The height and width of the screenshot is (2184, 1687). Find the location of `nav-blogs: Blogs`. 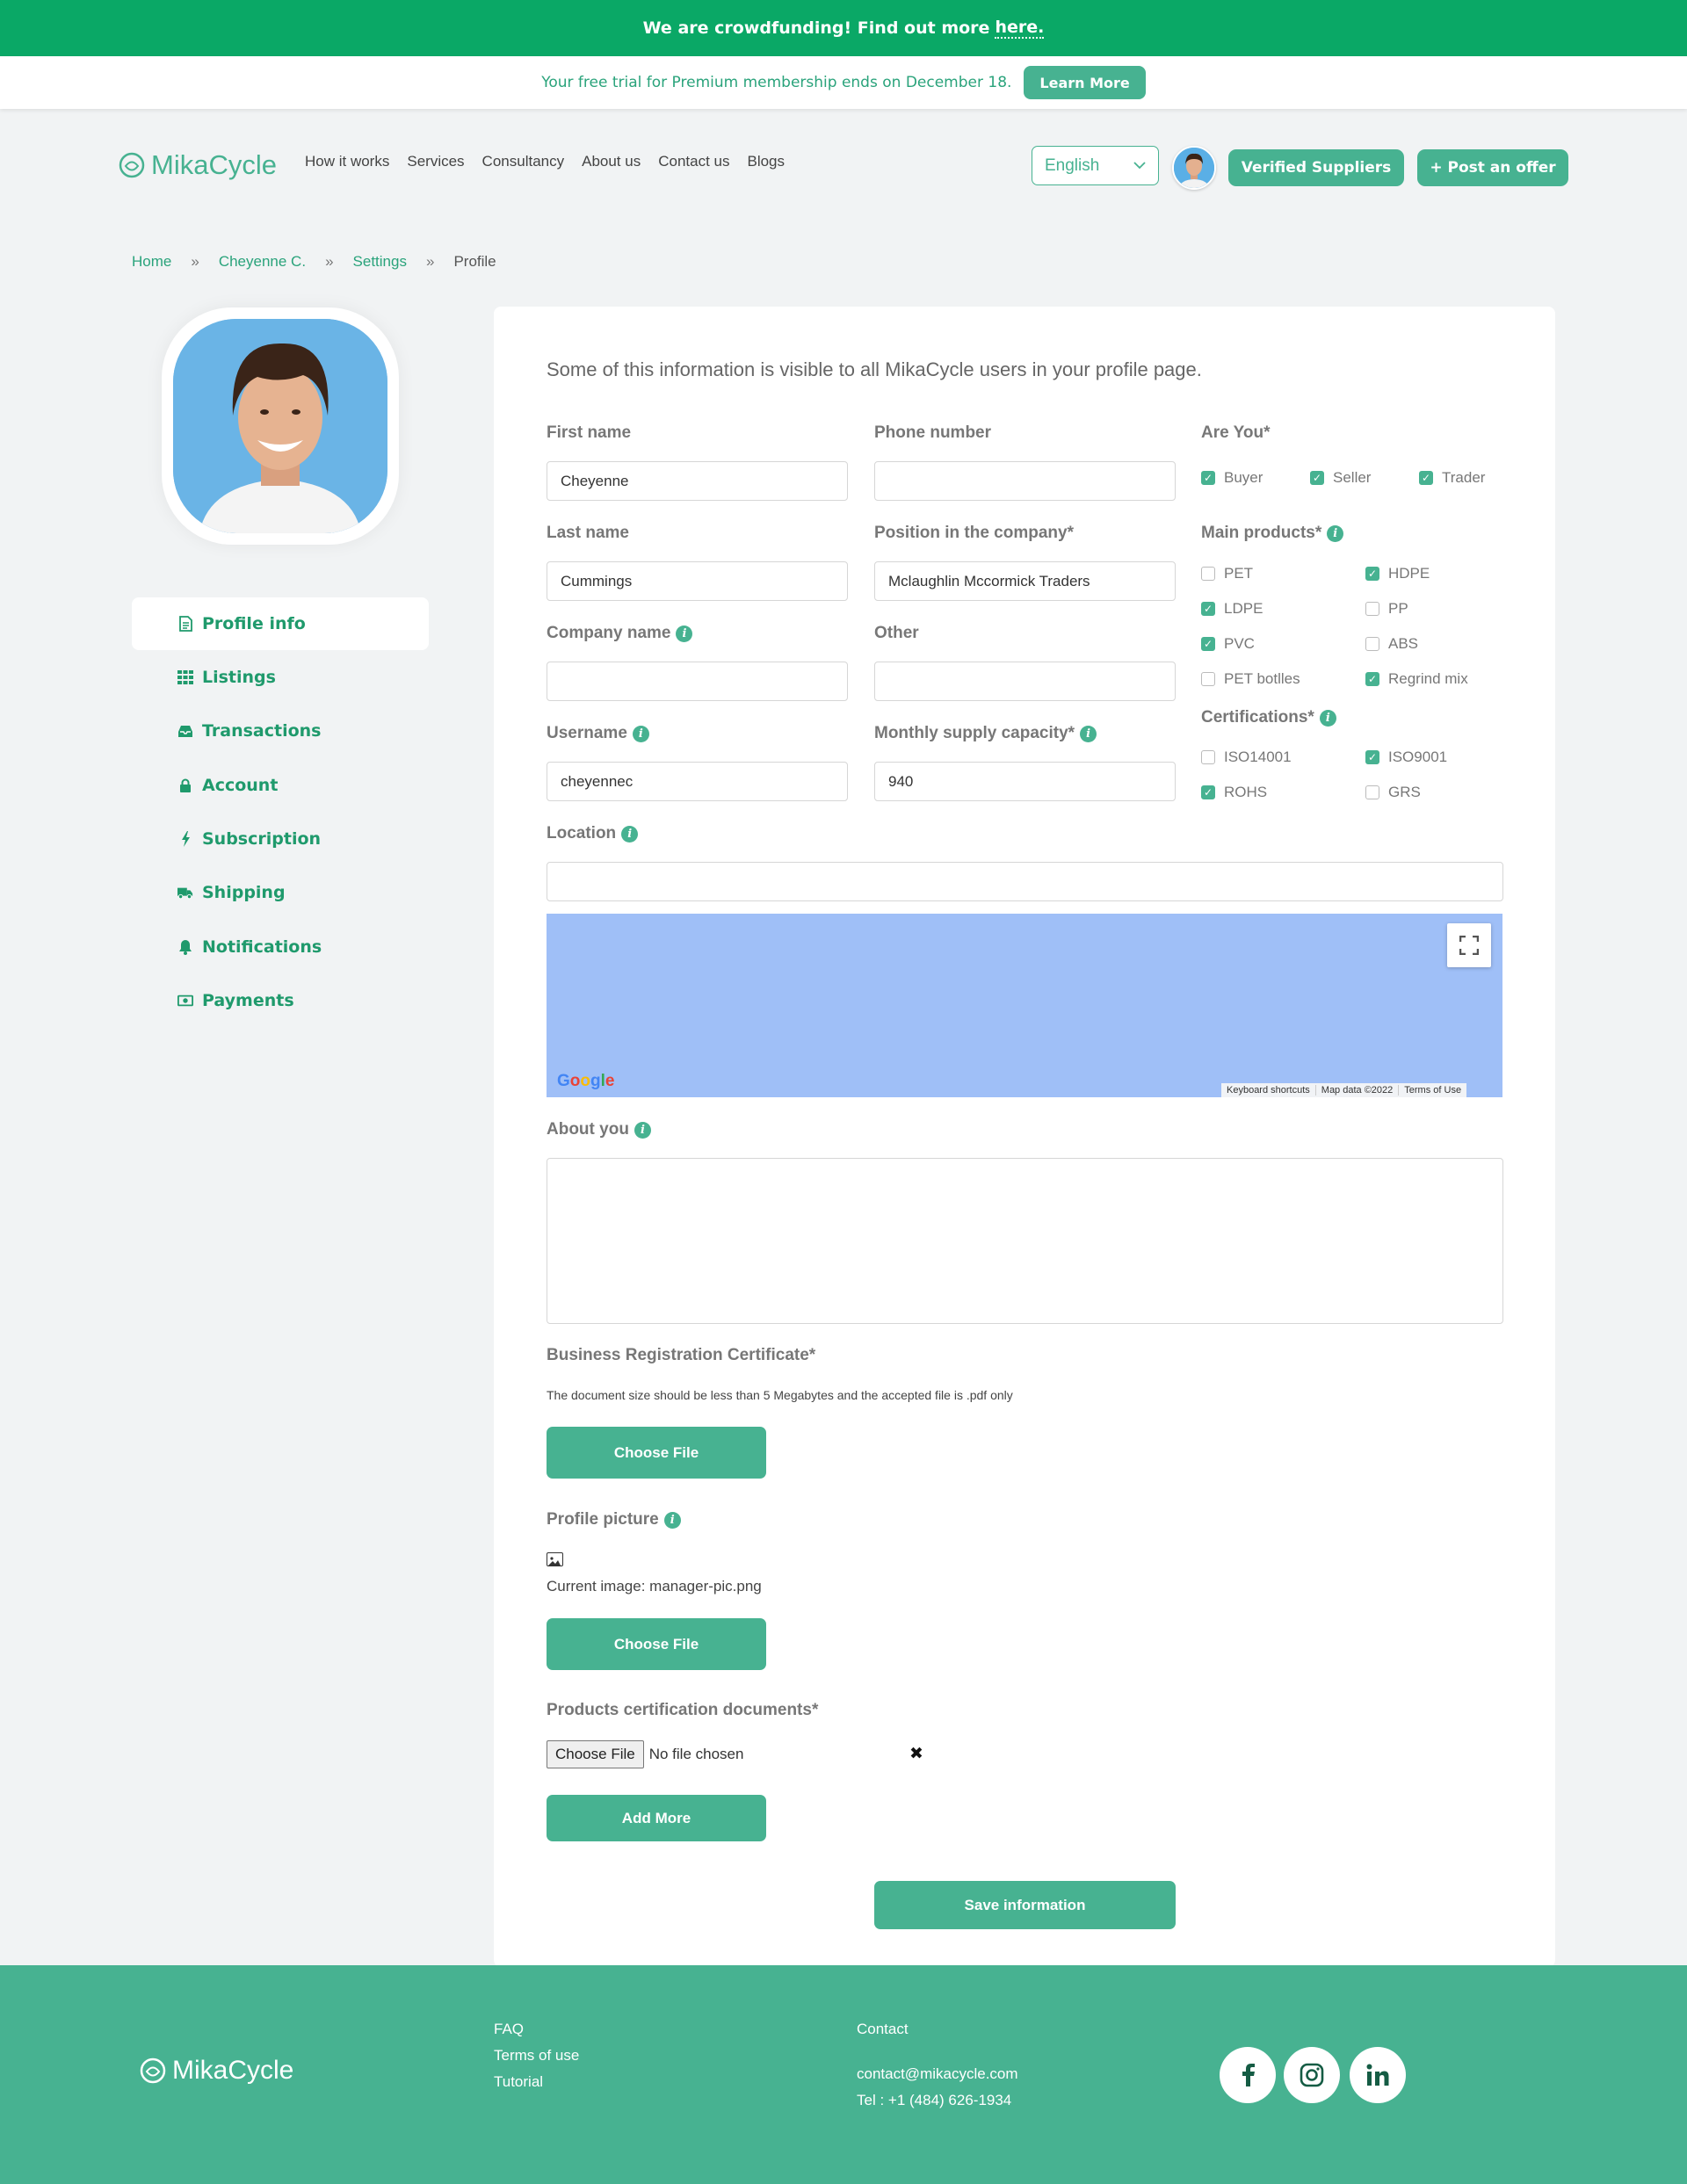

nav-blogs: Blogs is located at coordinates (766, 161).